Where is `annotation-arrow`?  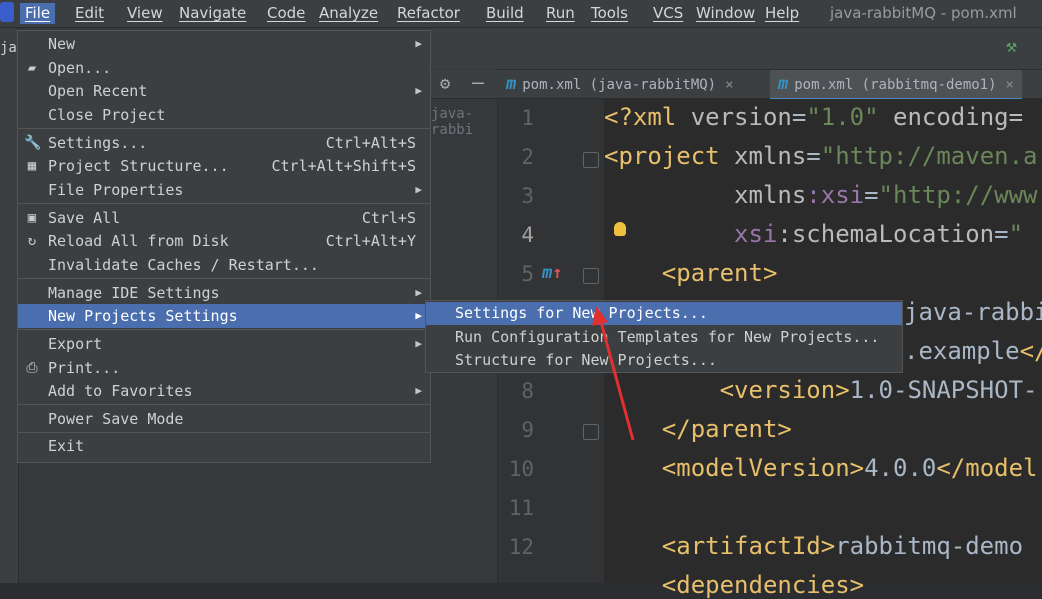 annotation-arrow is located at coordinates (613, 373).